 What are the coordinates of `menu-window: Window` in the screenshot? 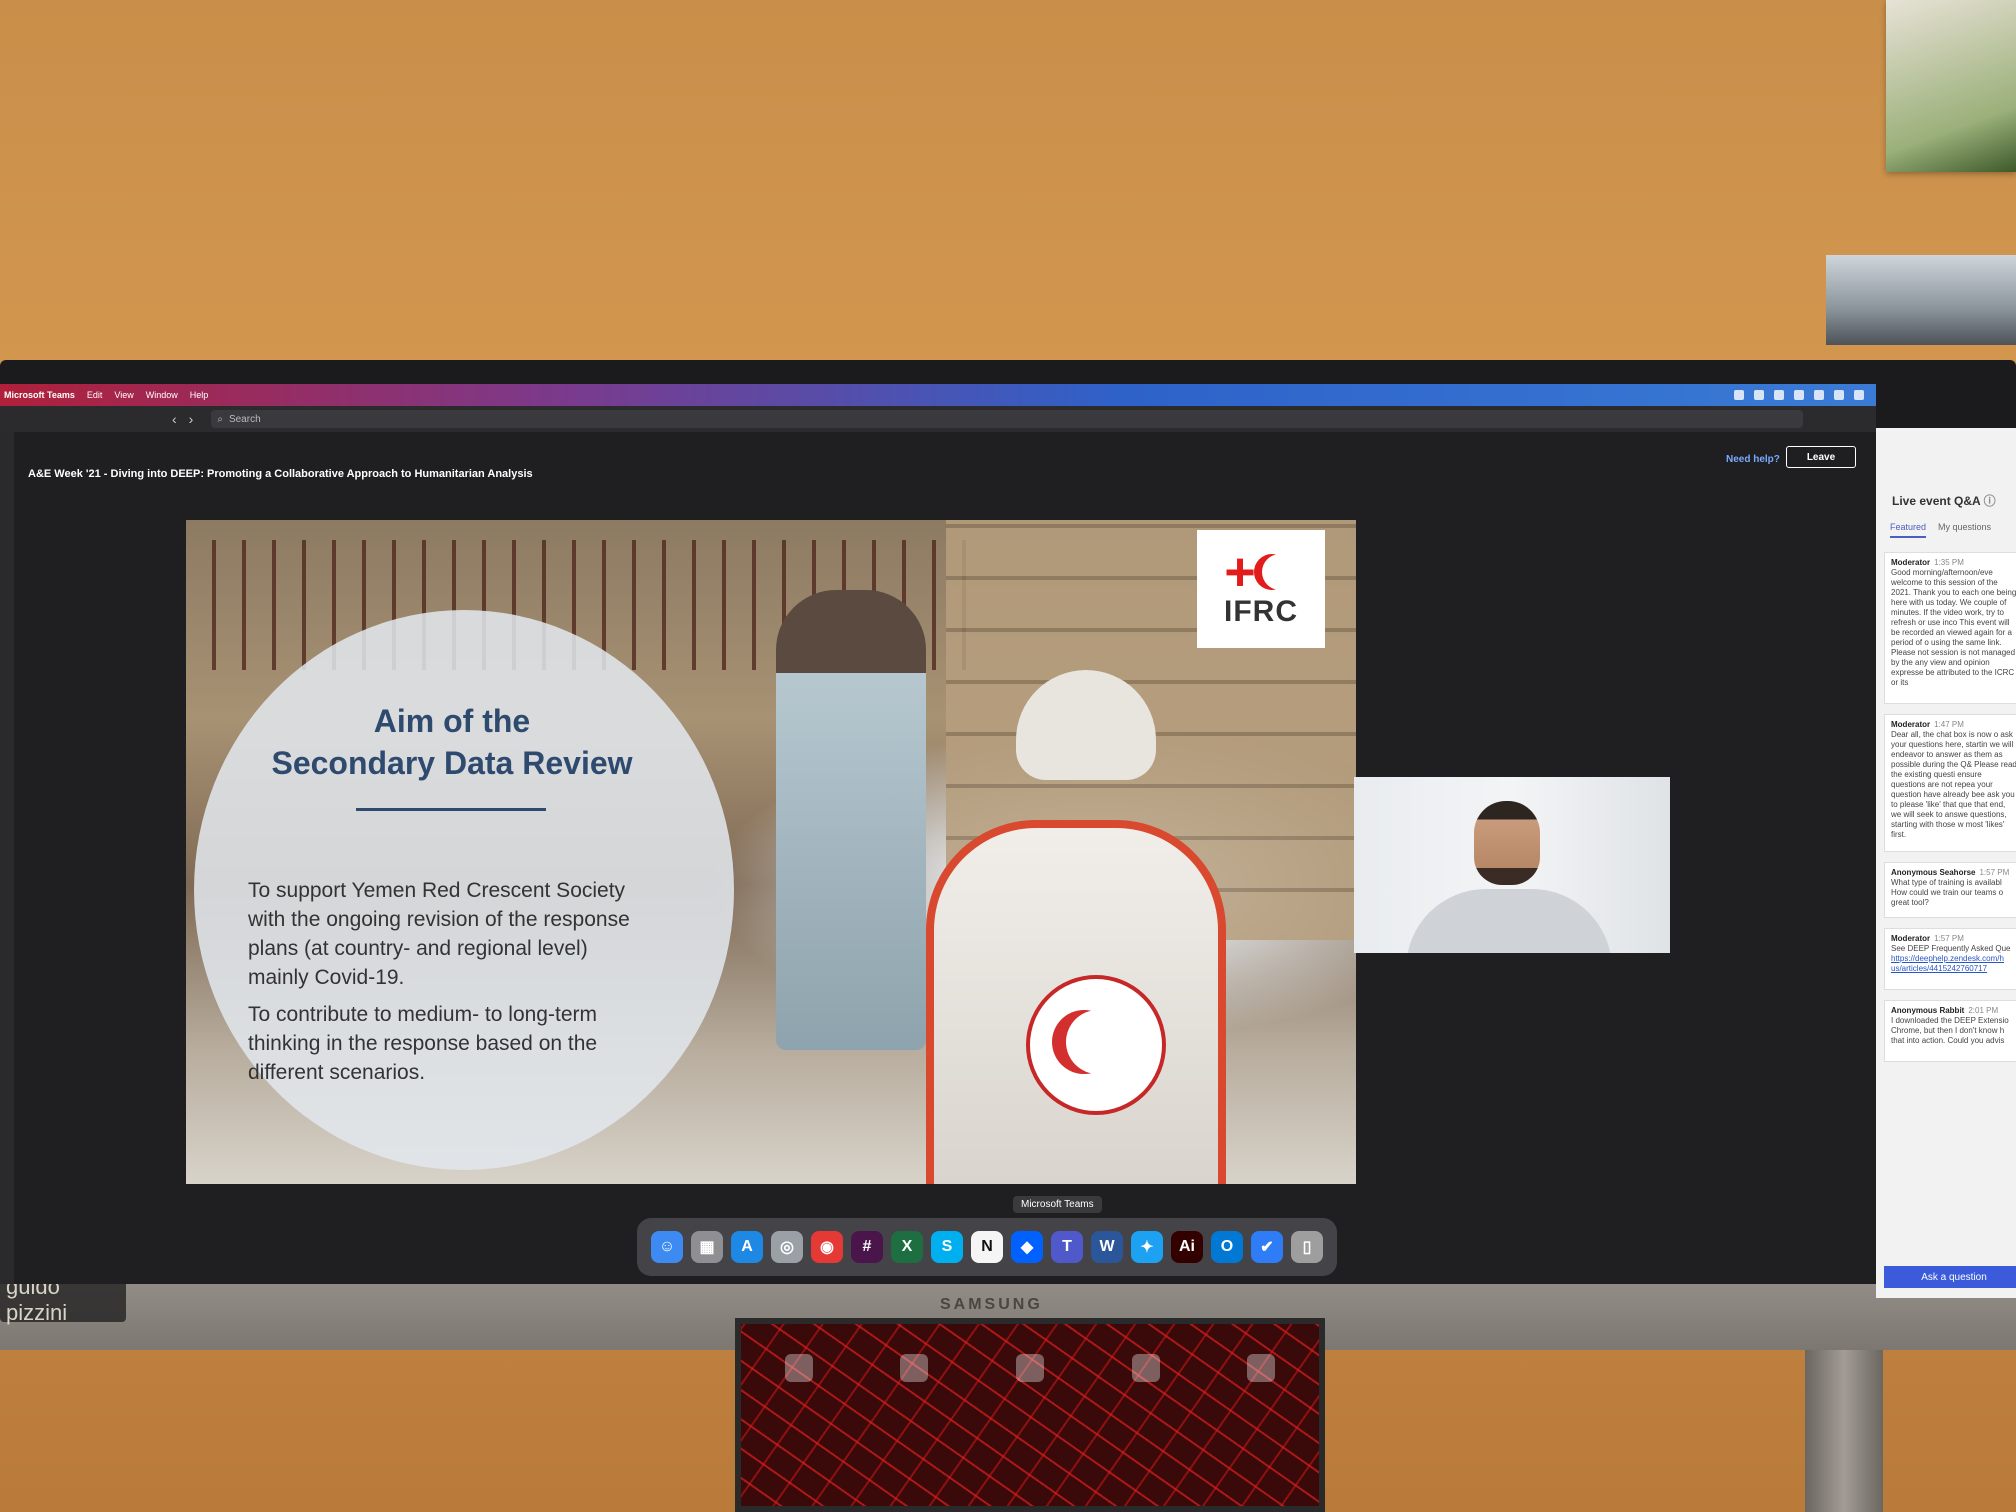 It's located at (162, 395).